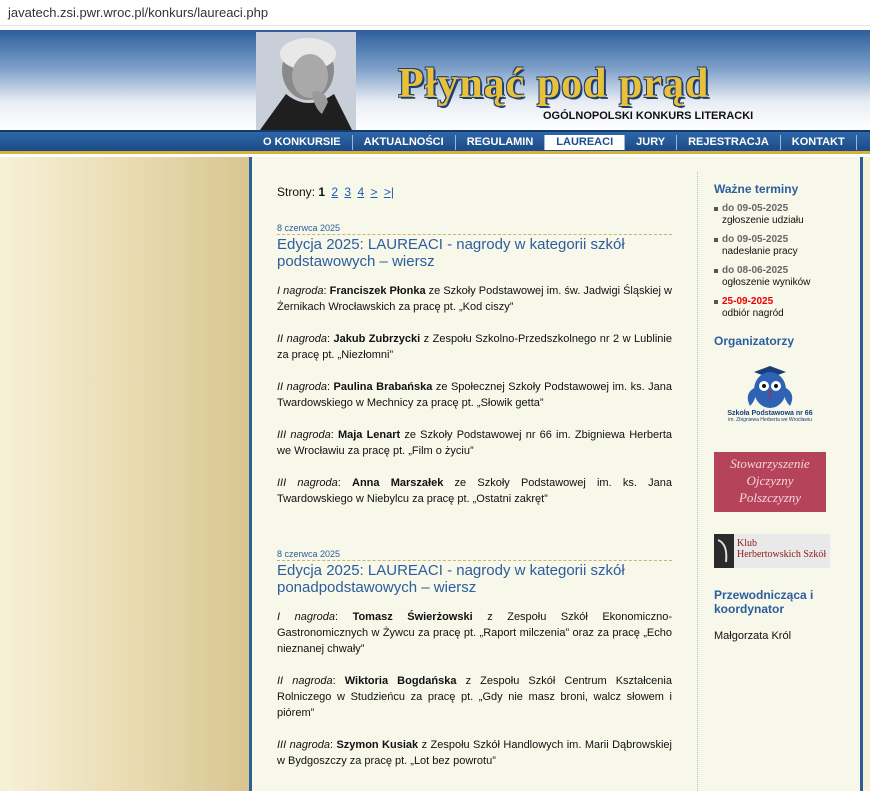 The width and height of the screenshot is (870, 791). I want to click on award-winner: Wiktoria Bogdańska, so click(400, 681).